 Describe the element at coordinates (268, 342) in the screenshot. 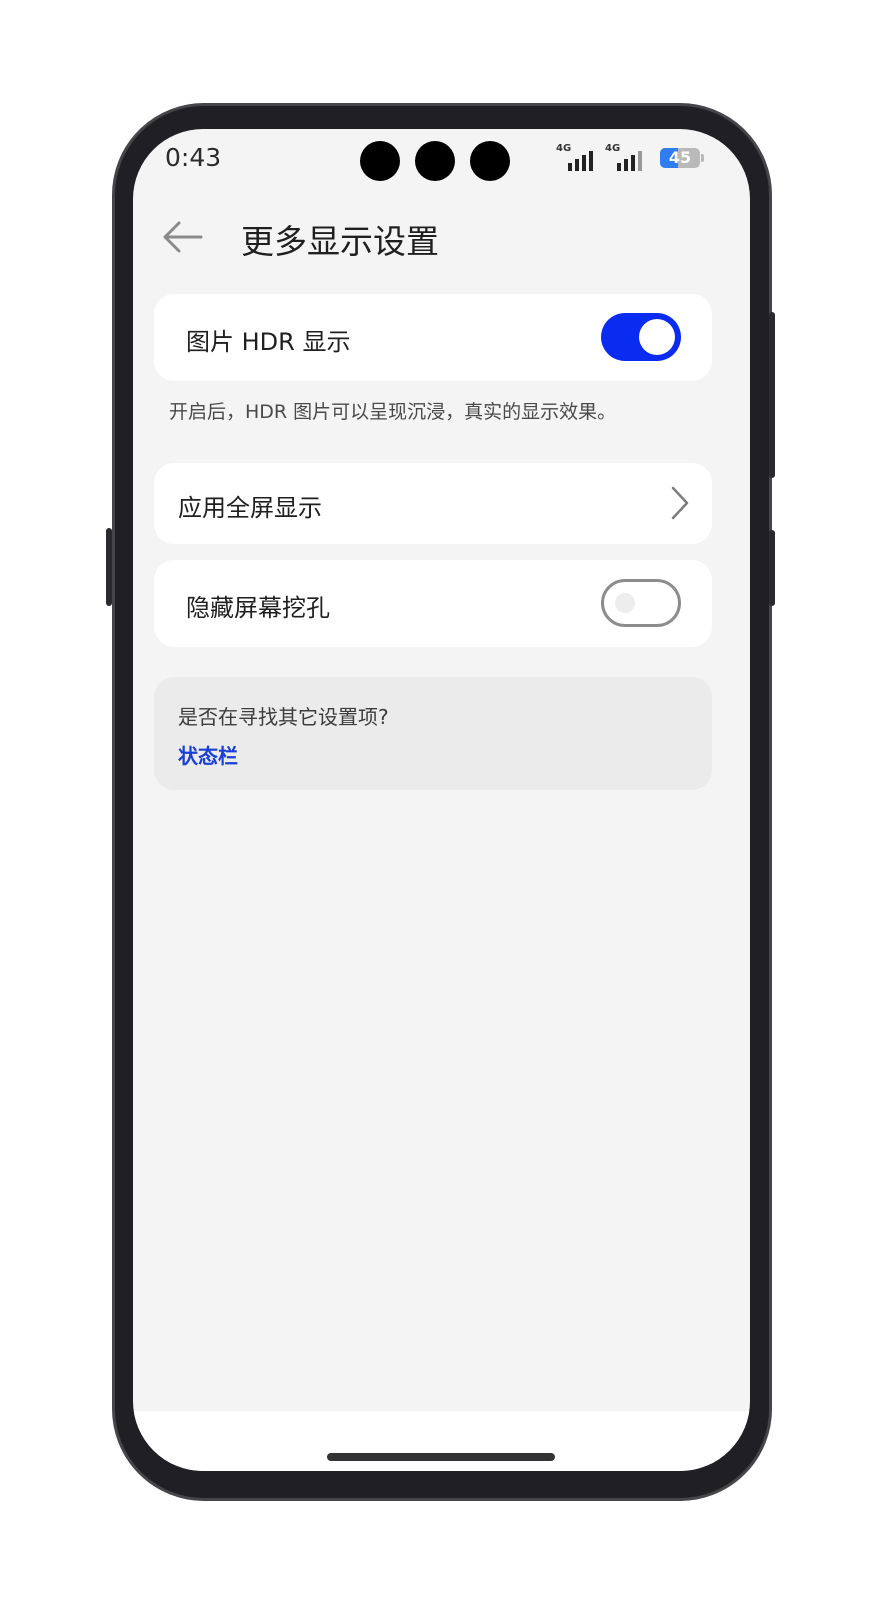

I see `hdr-setting-label: 图片 HDR 显示` at that location.